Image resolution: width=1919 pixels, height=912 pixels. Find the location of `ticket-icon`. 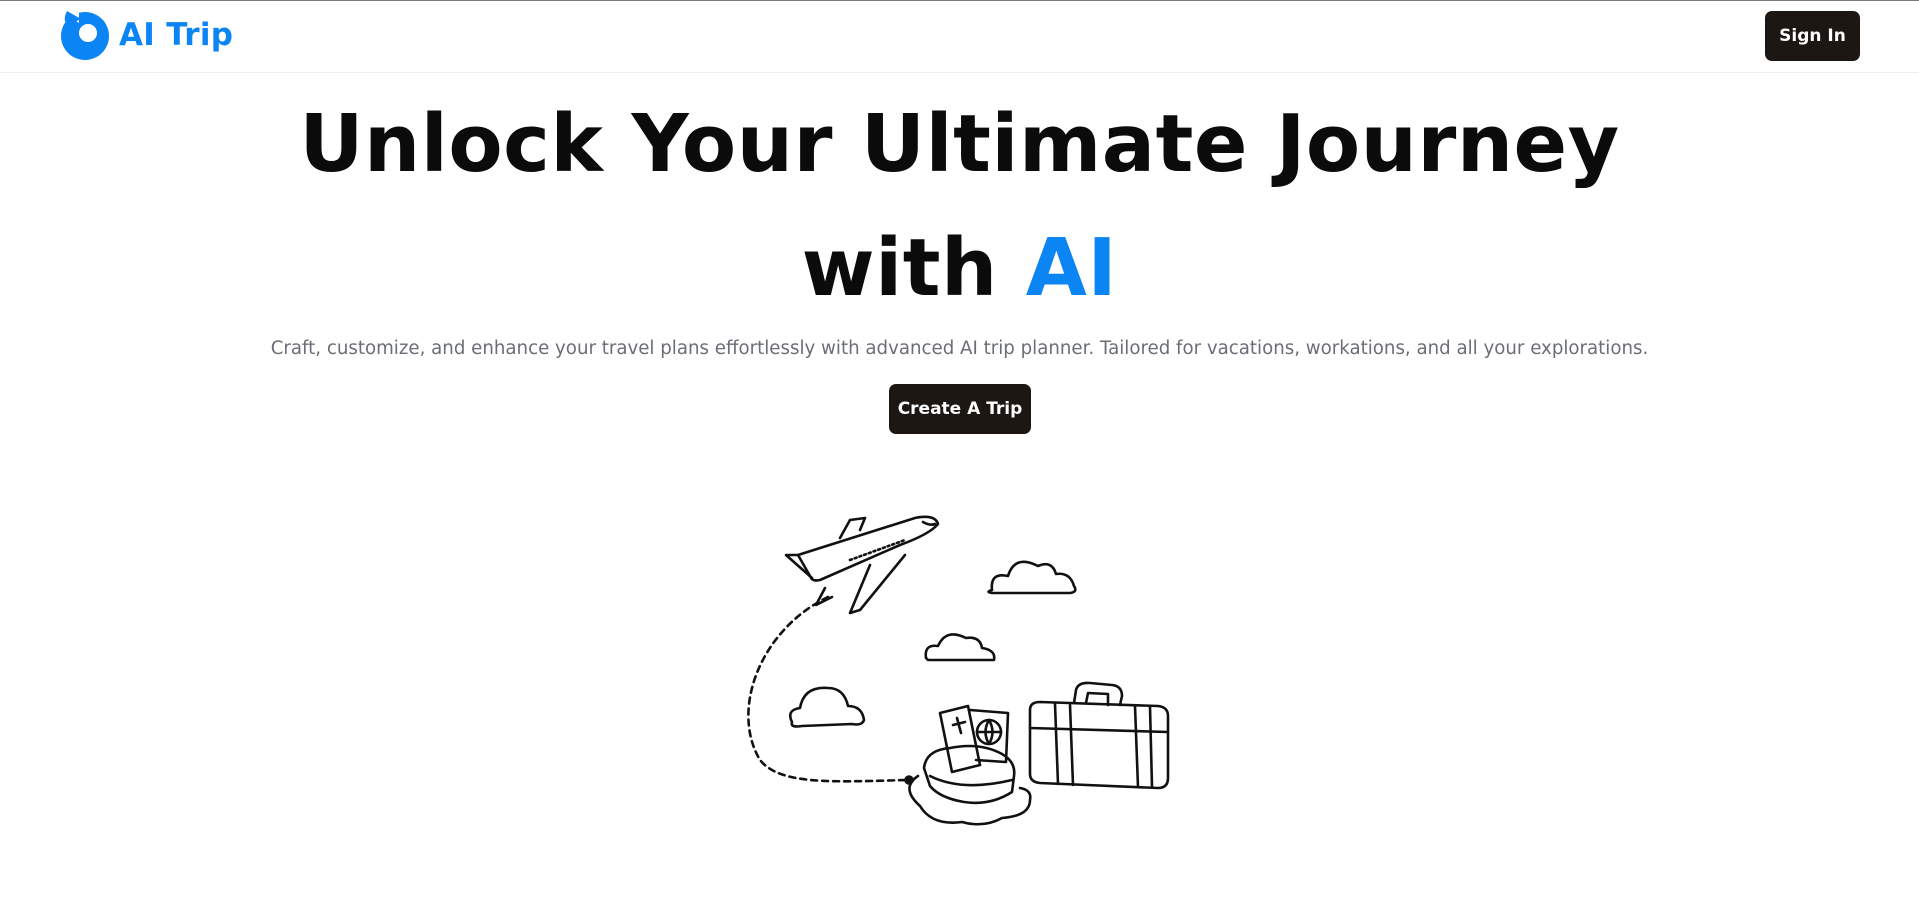

ticket-icon is located at coordinates (974, 739).